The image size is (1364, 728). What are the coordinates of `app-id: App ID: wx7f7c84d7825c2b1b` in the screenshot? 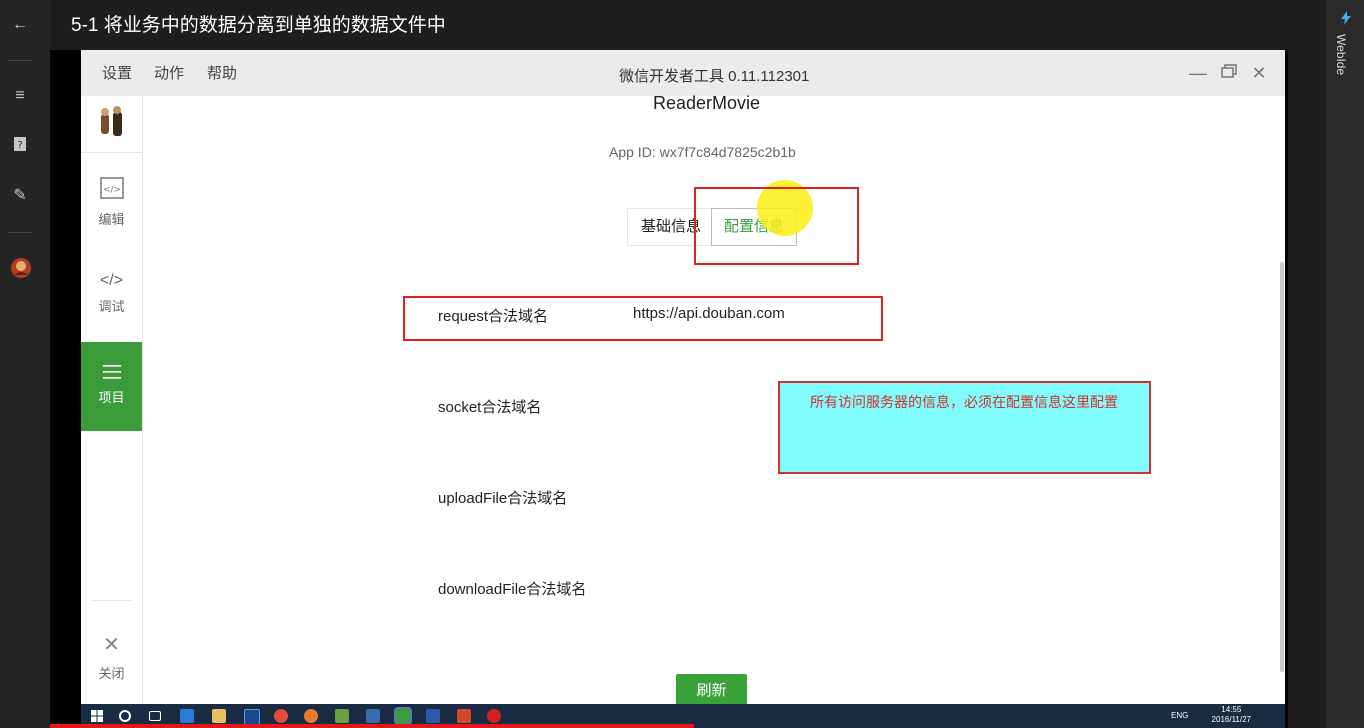 It's located at (702, 152).